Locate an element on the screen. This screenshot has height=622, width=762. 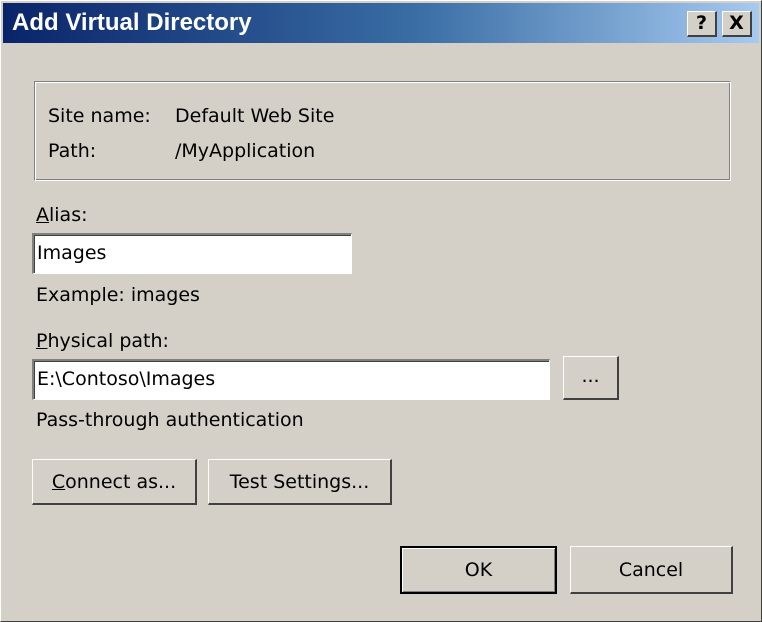
close-icon: X is located at coordinates (736, 23).